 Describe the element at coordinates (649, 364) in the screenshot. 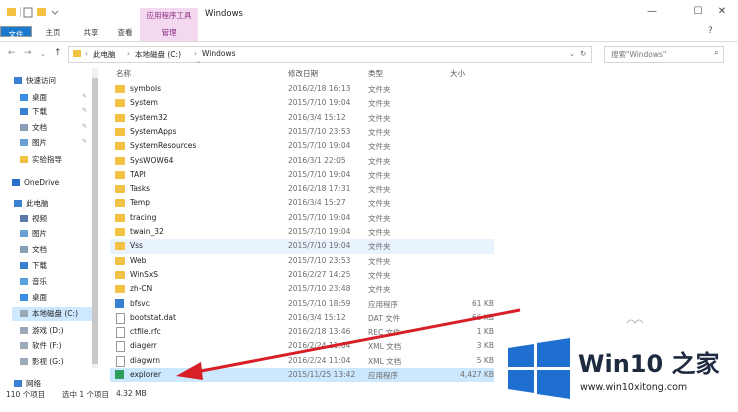

I see `watermark-brand: Win10 之家` at that location.